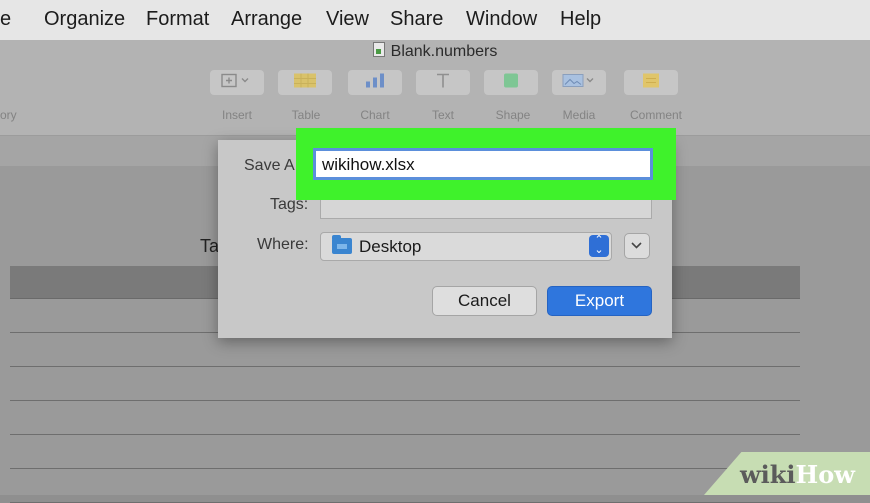  I want to click on menu-format: Format, so click(177, 19).